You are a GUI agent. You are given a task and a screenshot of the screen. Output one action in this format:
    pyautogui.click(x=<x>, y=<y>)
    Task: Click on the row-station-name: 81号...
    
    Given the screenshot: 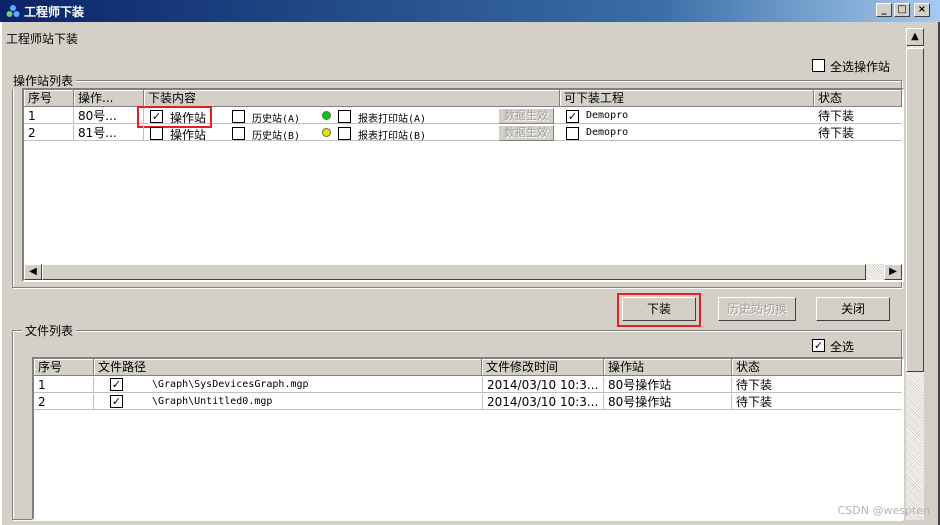 What is the action you would take?
    pyautogui.click(x=109, y=133)
    